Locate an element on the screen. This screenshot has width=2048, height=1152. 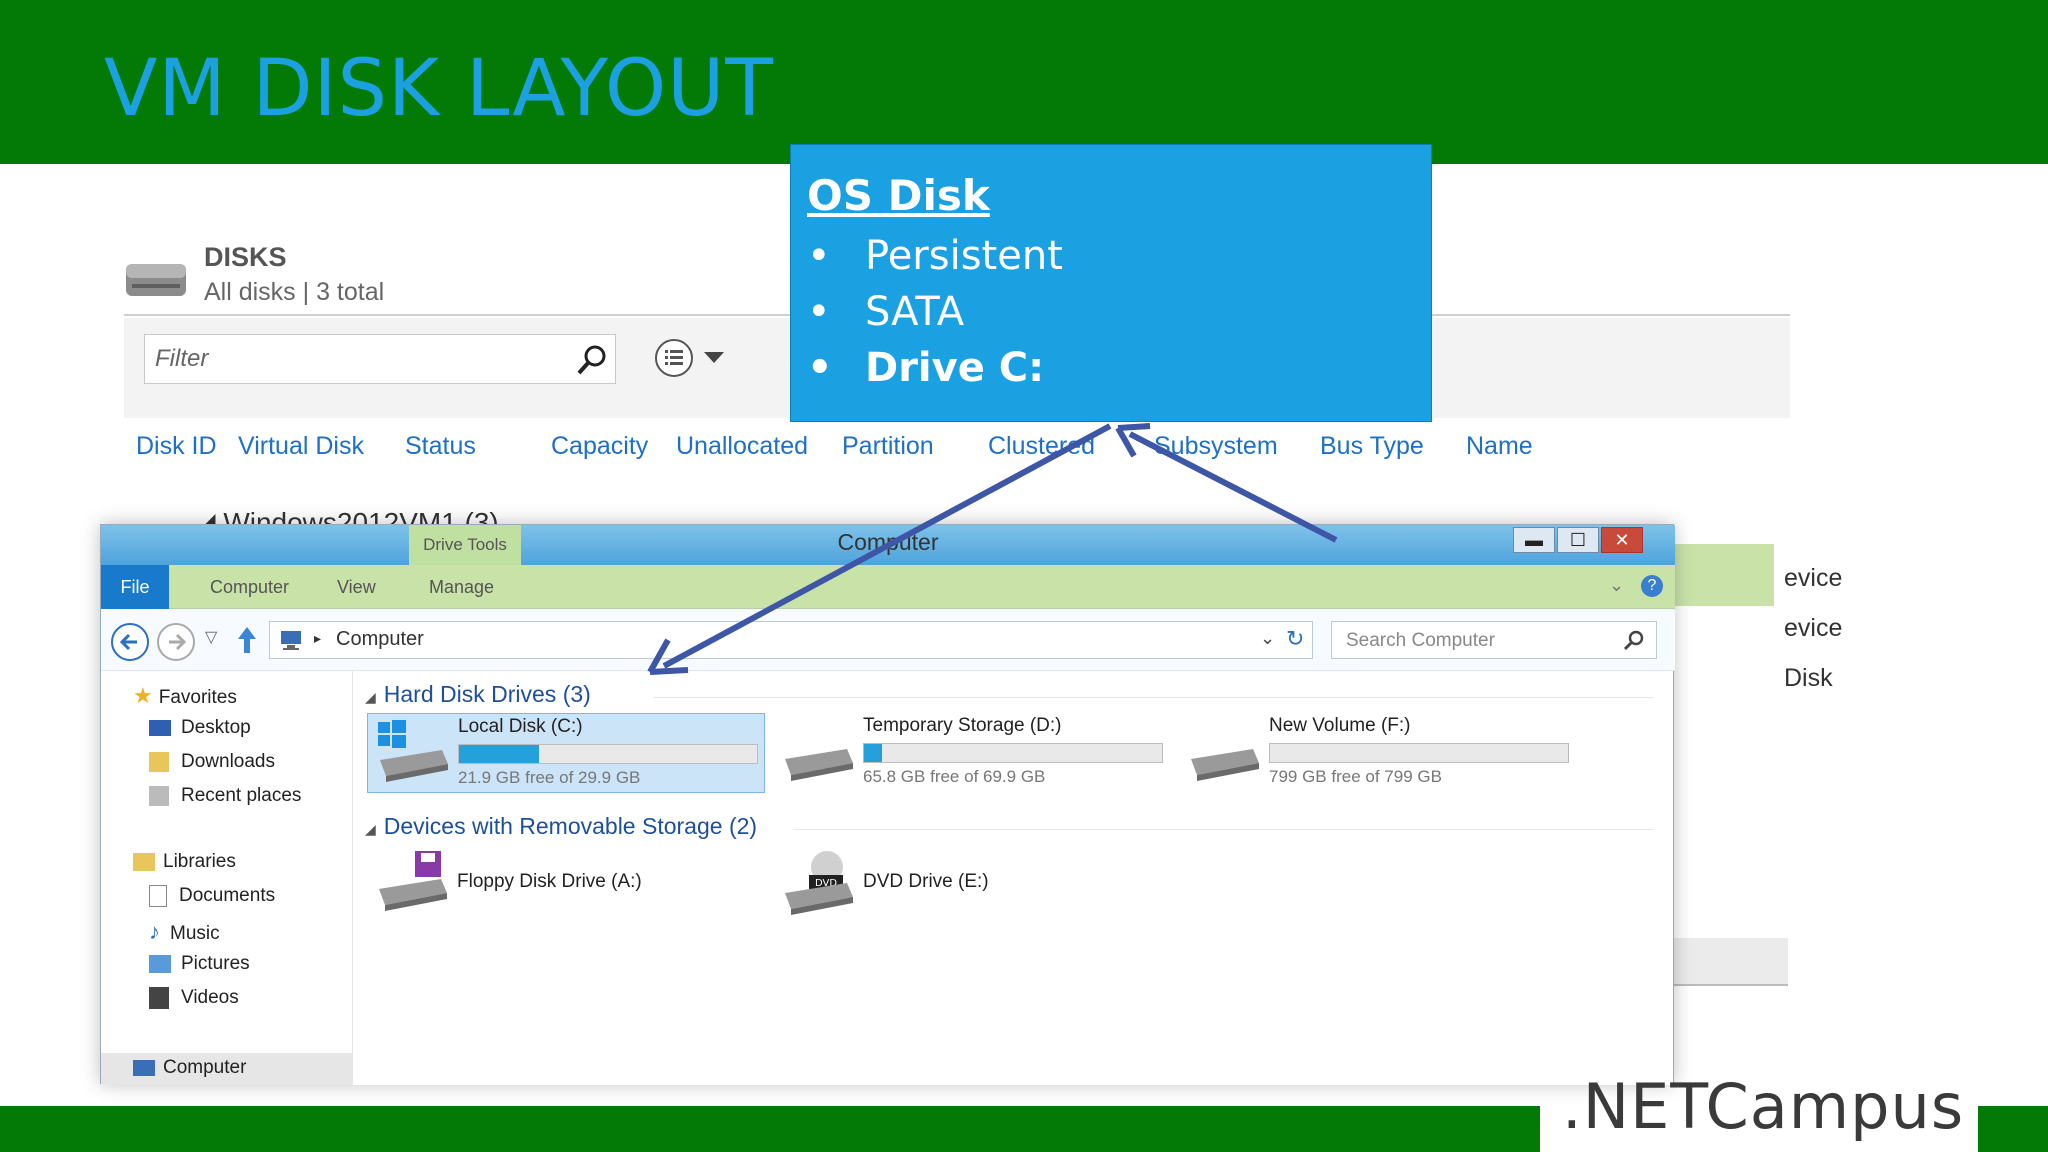
nav-label: Desktop is located at coordinates (216, 727).